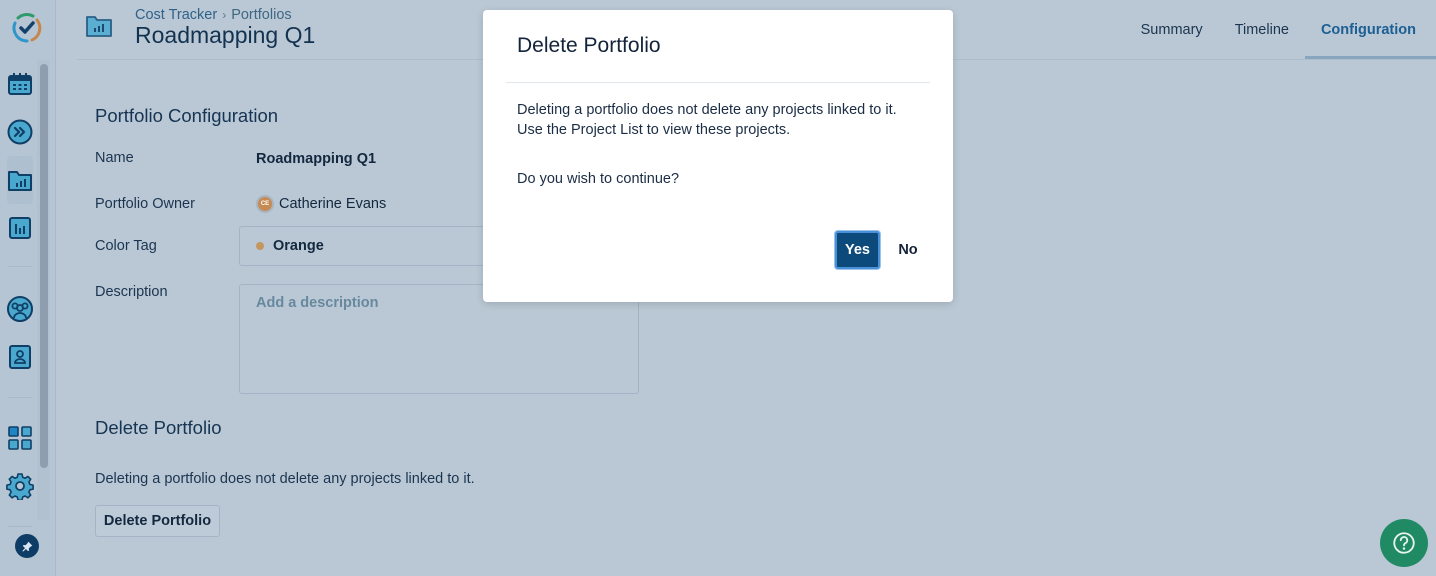  What do you see at coordinates (20, 438) in the screenshot?
I see `dashboard-grid-icon` at bounding box center [20, 438].